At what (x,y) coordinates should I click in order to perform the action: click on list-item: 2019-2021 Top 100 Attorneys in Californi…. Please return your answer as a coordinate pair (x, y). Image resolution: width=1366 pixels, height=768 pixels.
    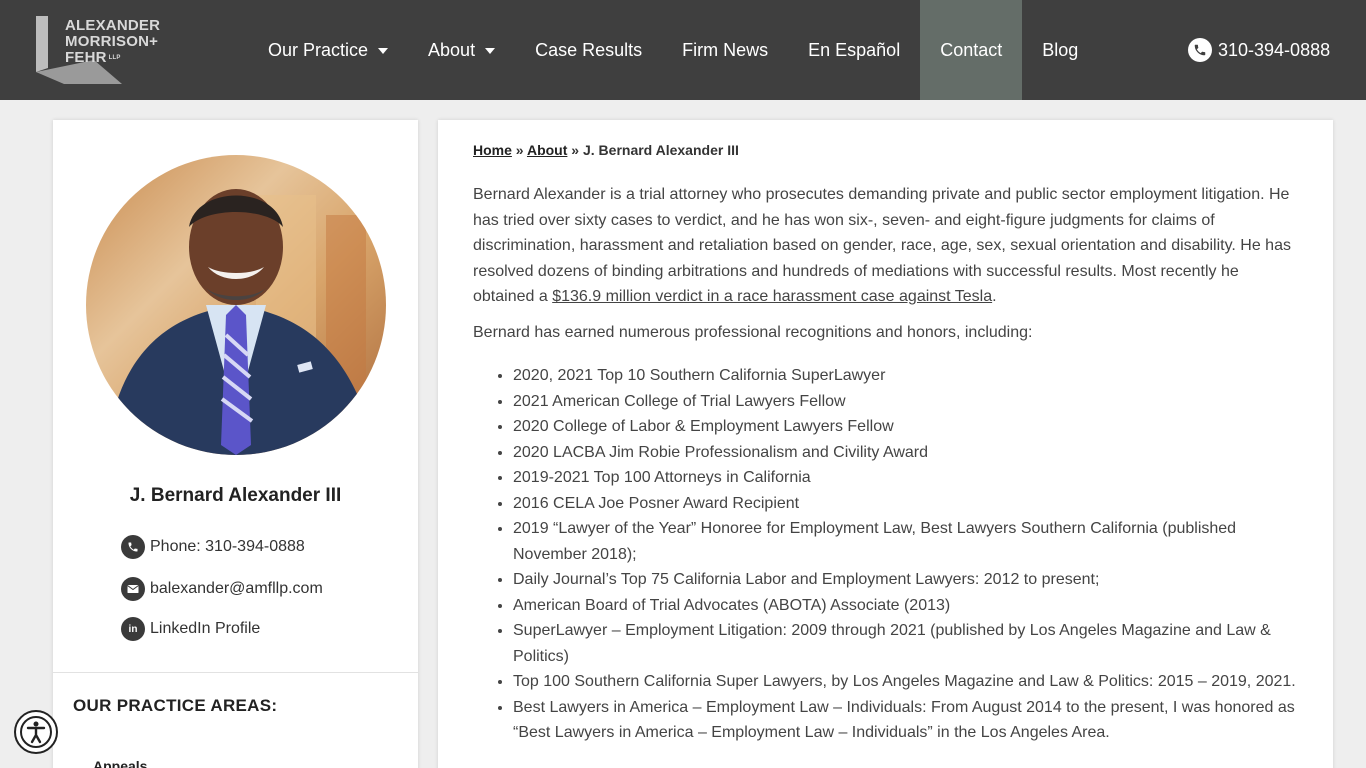
    Looking at the image, I should click on (913, 478).